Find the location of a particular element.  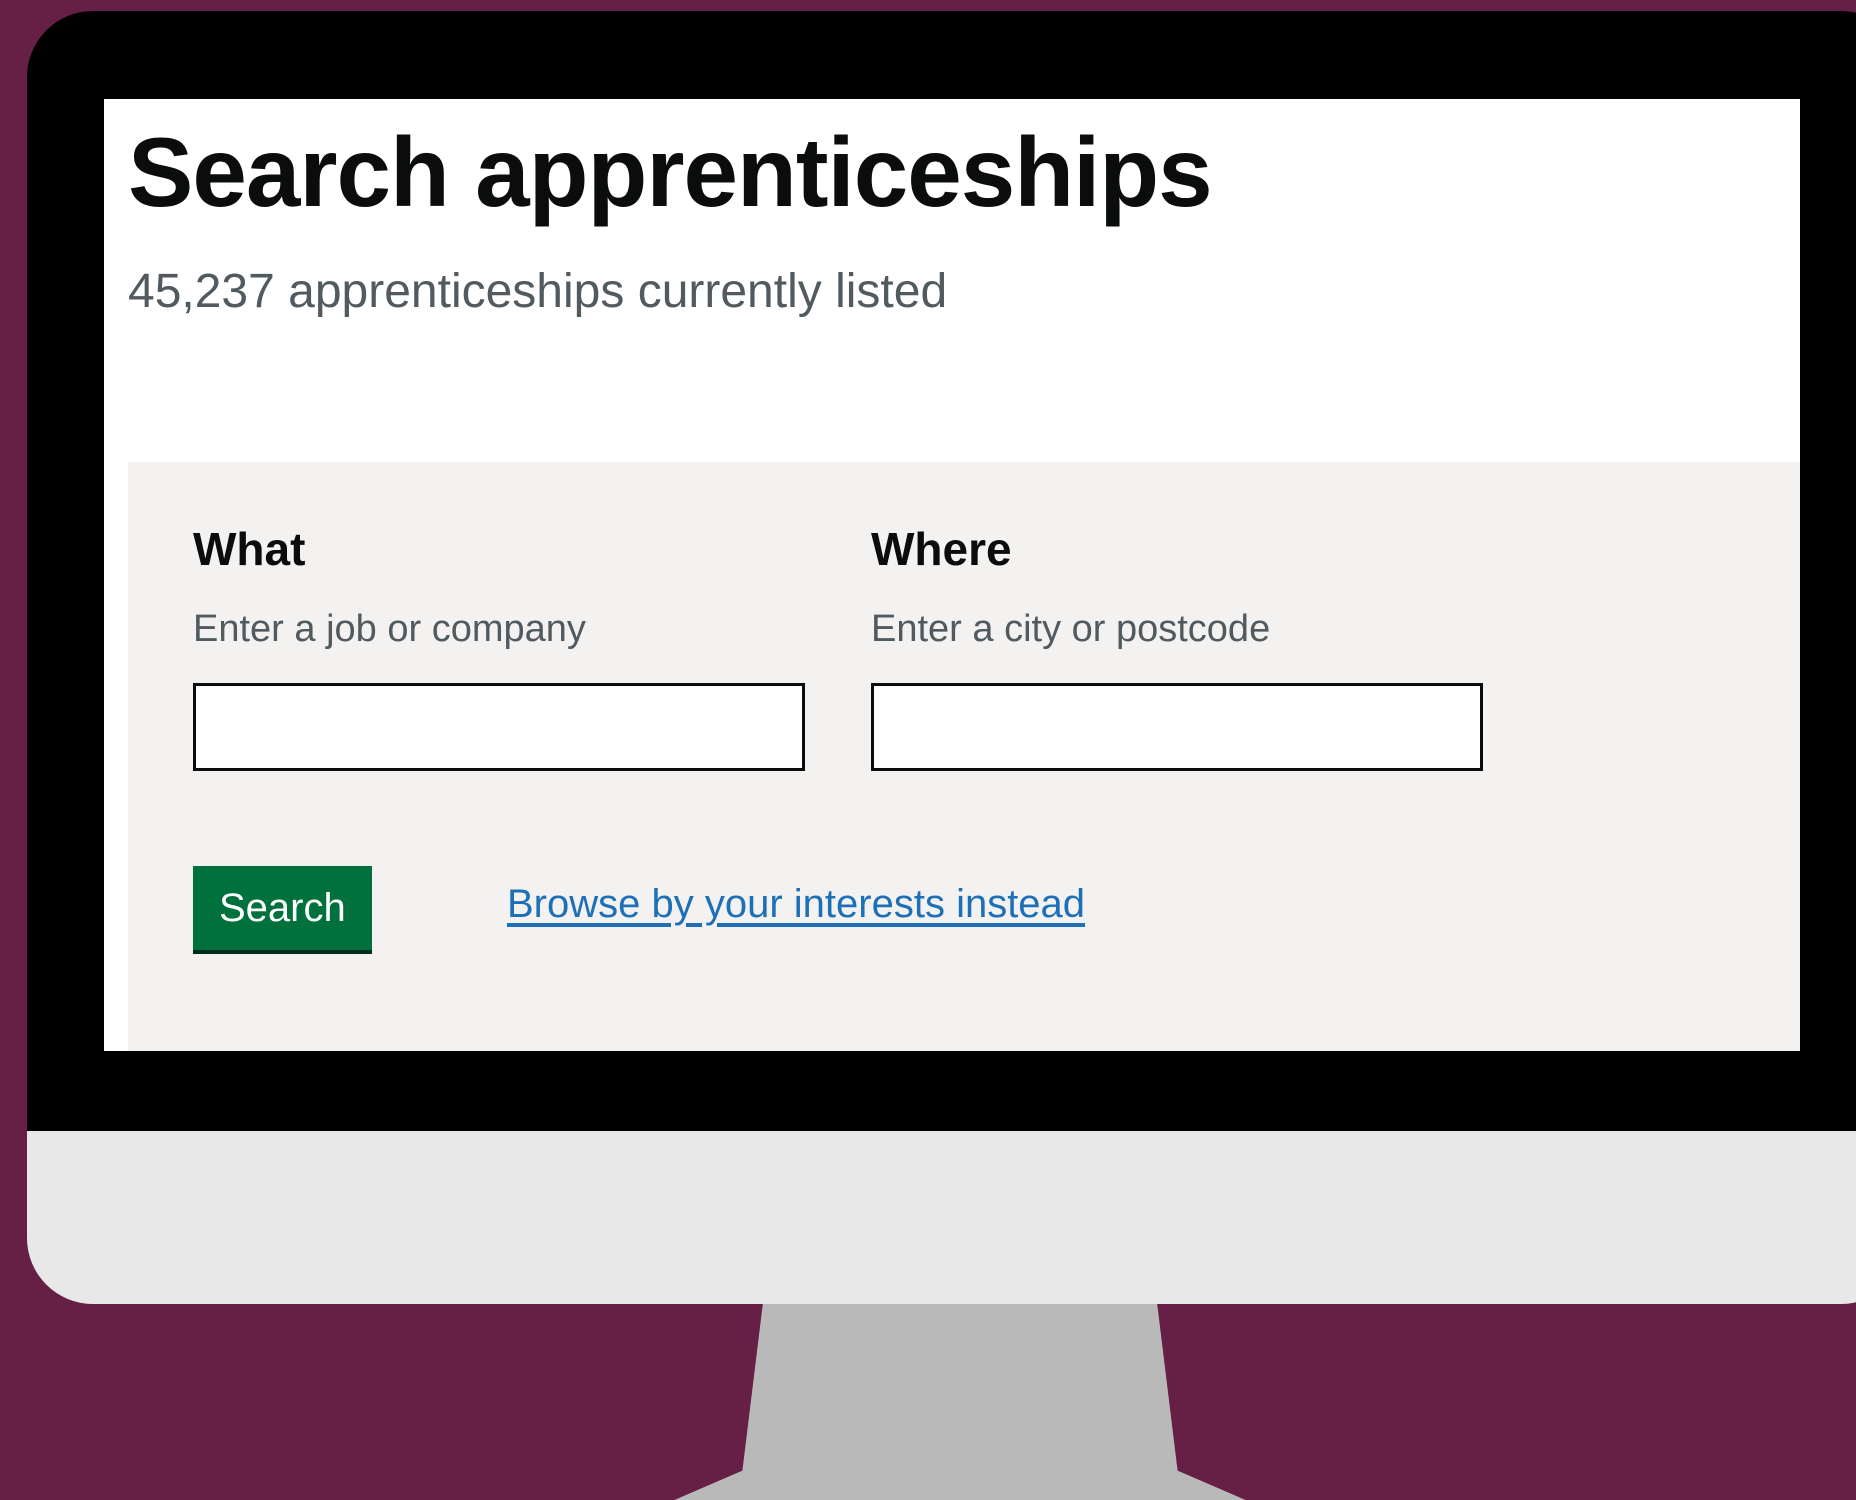

where-input is located at coordinates (1177, 726).